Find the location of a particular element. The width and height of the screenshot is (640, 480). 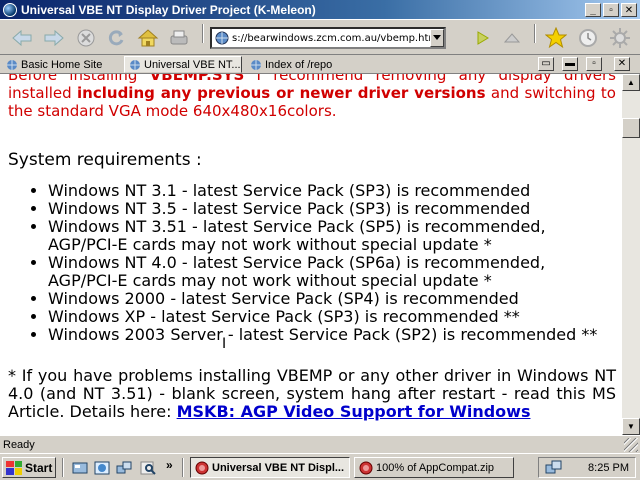

mskb-link: MSKB: AGP Video Support for Windows is located at coordinates (354, 411).